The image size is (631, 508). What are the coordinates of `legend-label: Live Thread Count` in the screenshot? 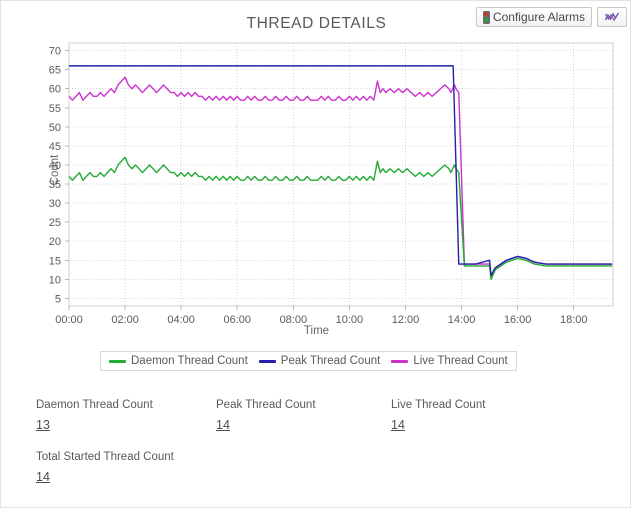 It's located at (460, 361).